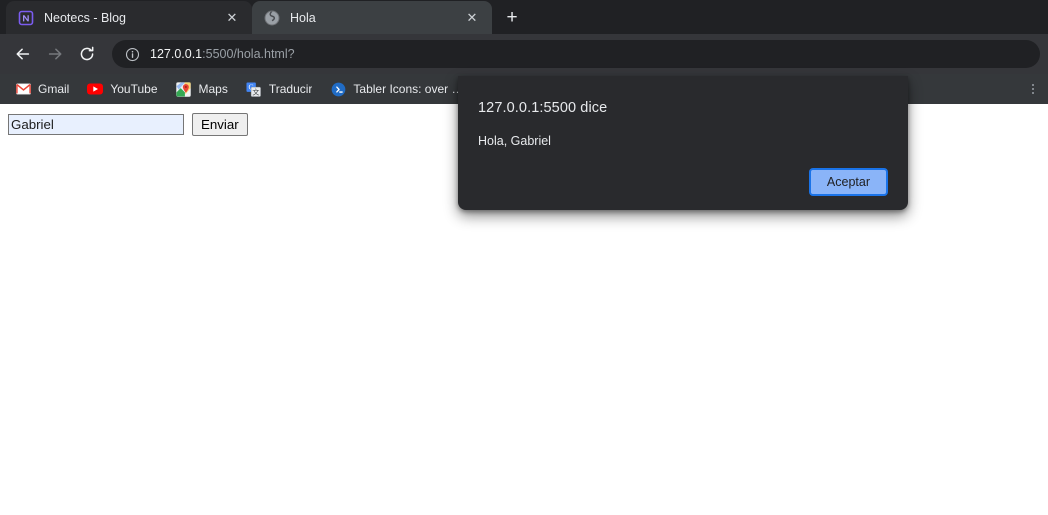 The image size is (1048, 515). Describe the element at coordinates (134, 89) in the screenshot. I see `bookmark-label: YouTube` at that location.